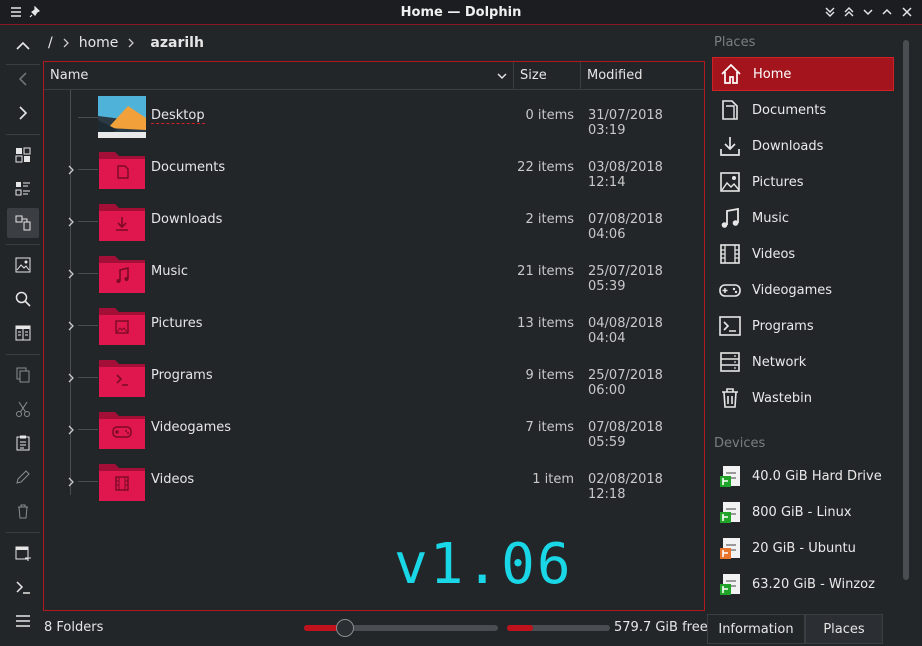 The width and height of the screenshot is (922, 646). What do you see at coordinates (374, 76) in the screenshot?
I see `column-header: Name Size Modified` at bounding box center [374, 76].